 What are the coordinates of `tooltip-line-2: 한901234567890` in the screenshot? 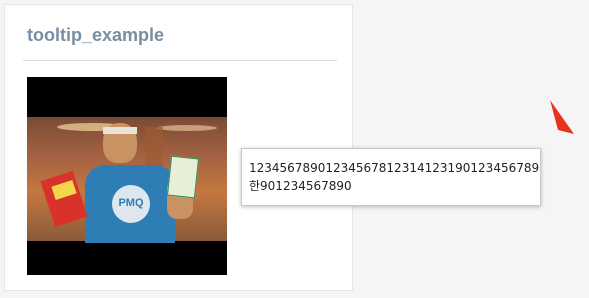 It's located at (300, 186).